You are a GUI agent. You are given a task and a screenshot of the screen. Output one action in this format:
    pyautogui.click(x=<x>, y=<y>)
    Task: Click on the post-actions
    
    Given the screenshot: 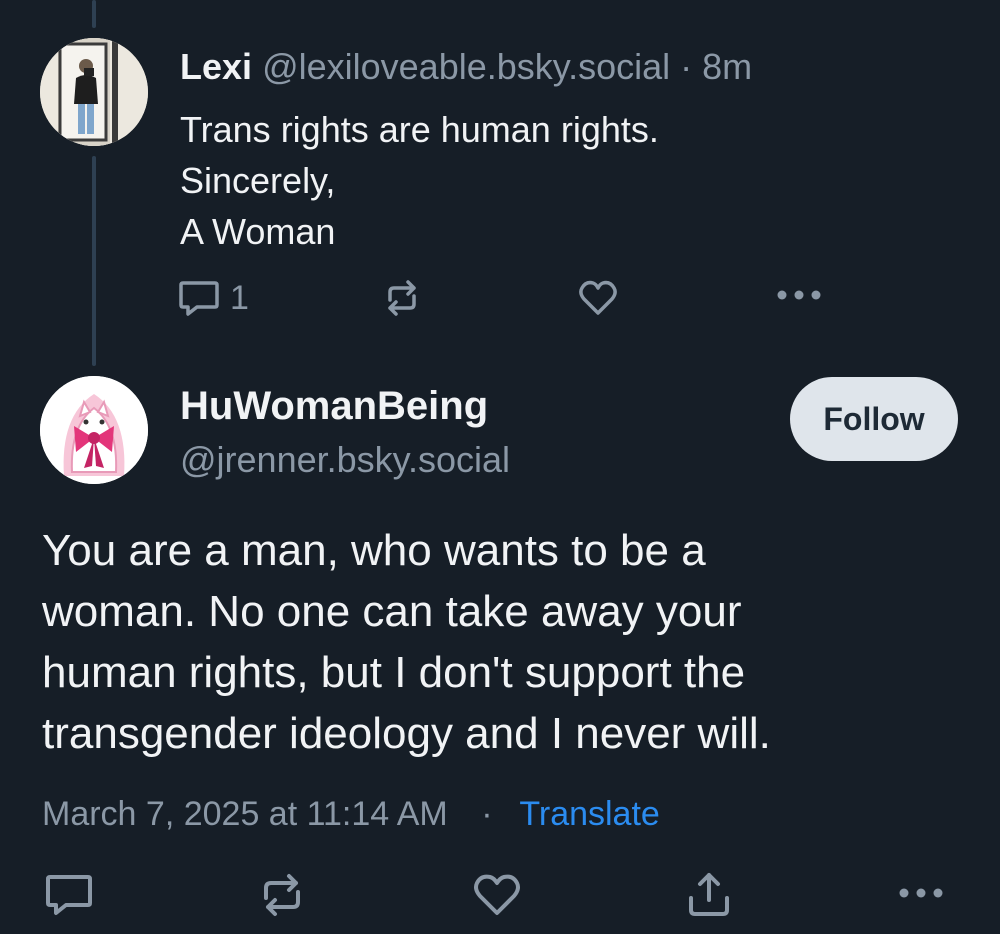 What is the action you would take?
    pyautogui.click(x=500, y=894)
    